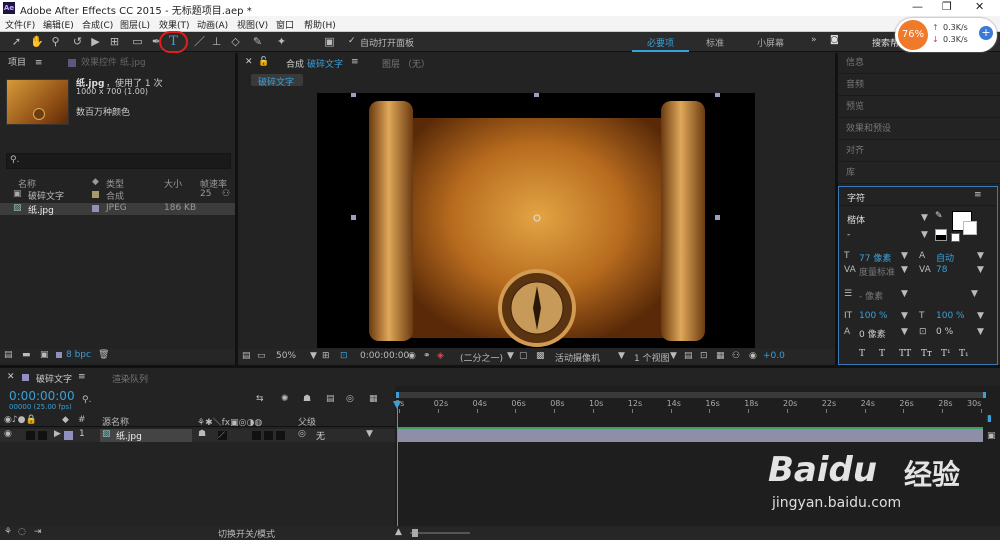 Image resolution: width=1000 pixels, height=540 pixels. I want to click on small-caps-button: Tт, so click(926, 354).